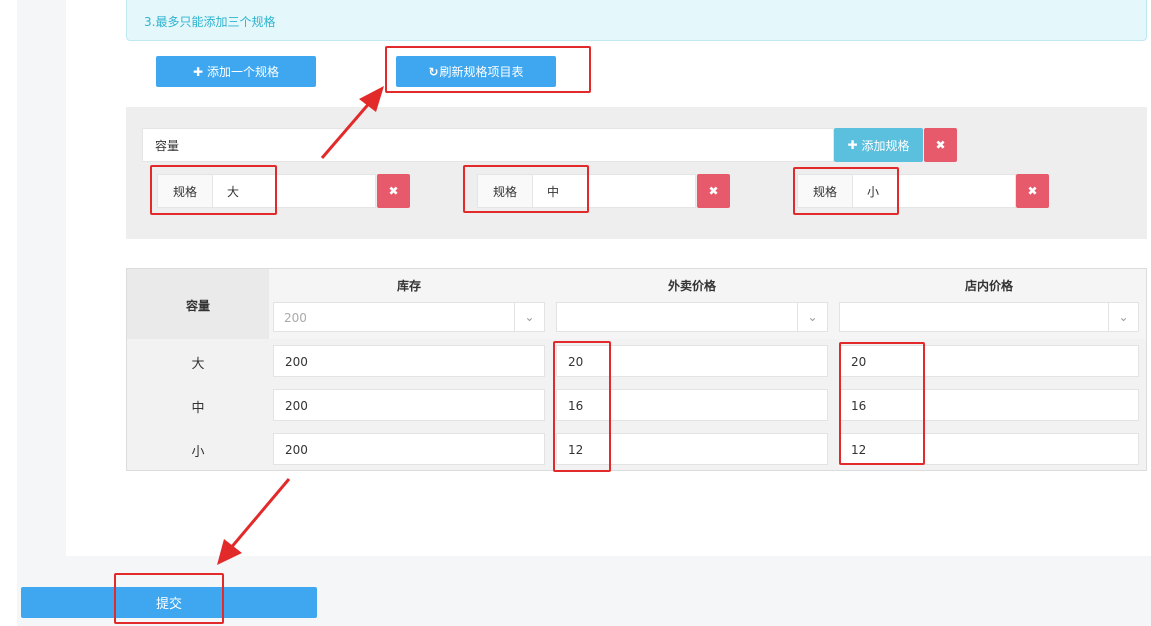 Image resolution: width=1151 pixels, height=626 pixels. What do you see at coordinates (300, 325) in the screenshot?
I see `annotation-arrows` at bounding box center [300, 325].